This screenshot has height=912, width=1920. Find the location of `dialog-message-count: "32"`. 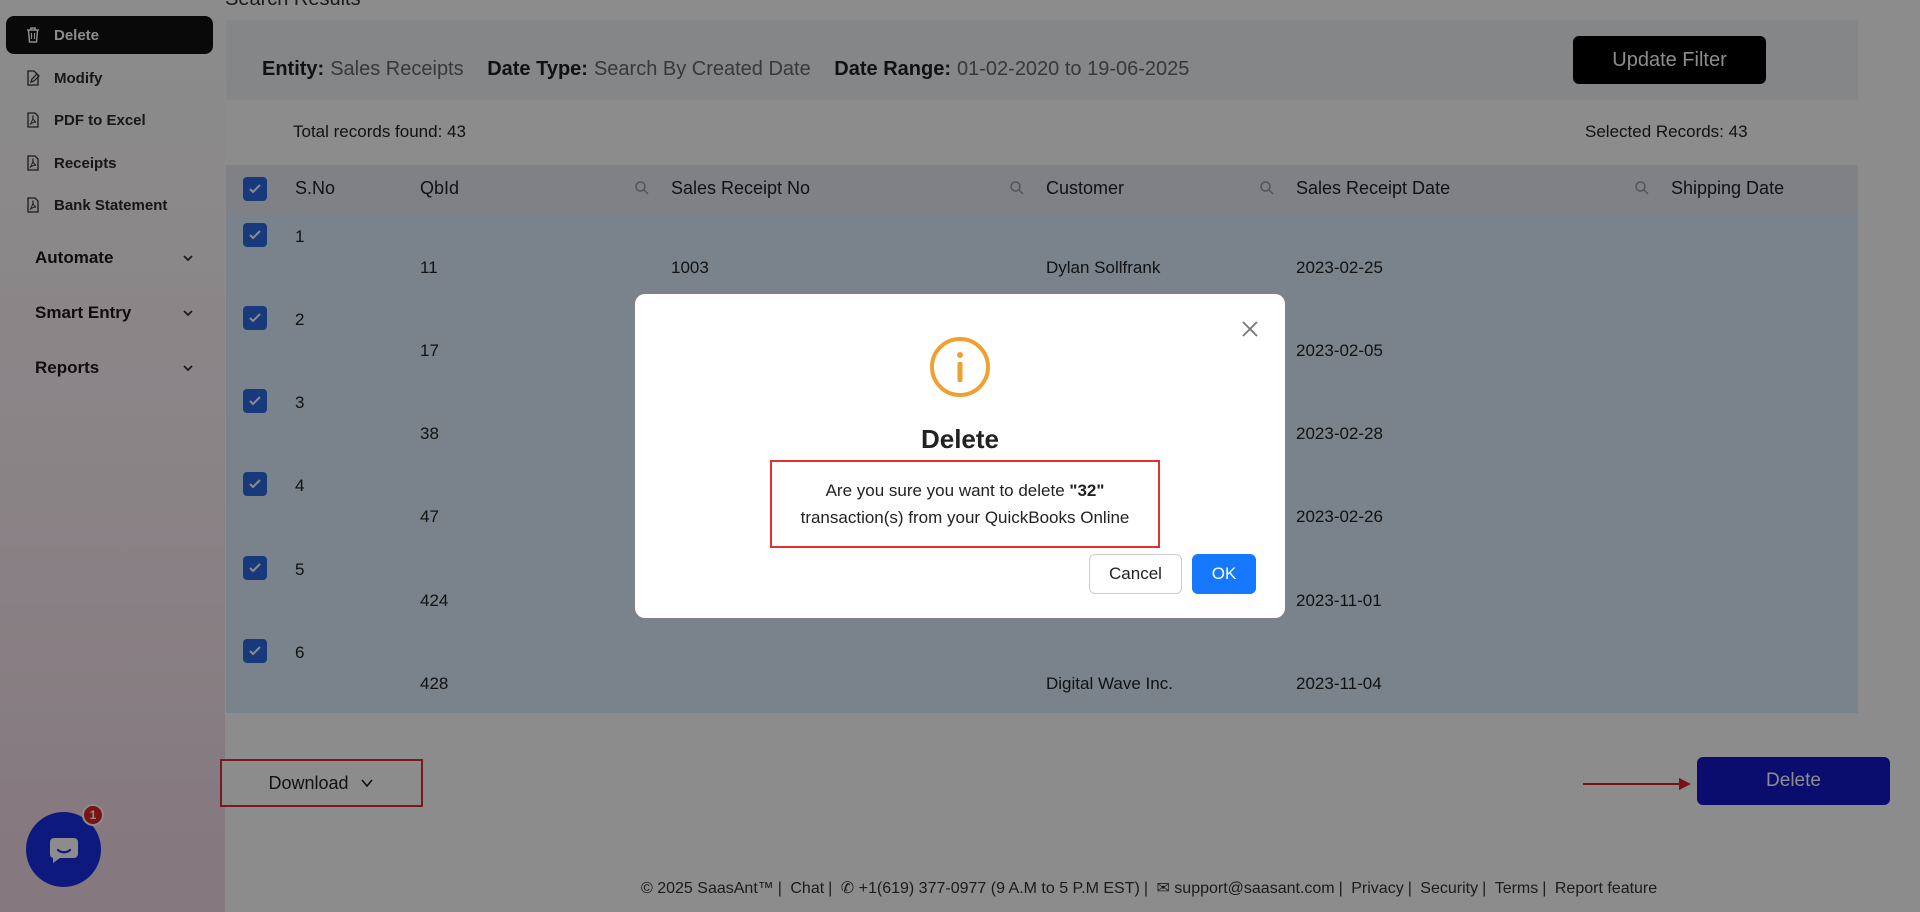

dialog-message-count: "32" is located at coordinates (1087, 490).